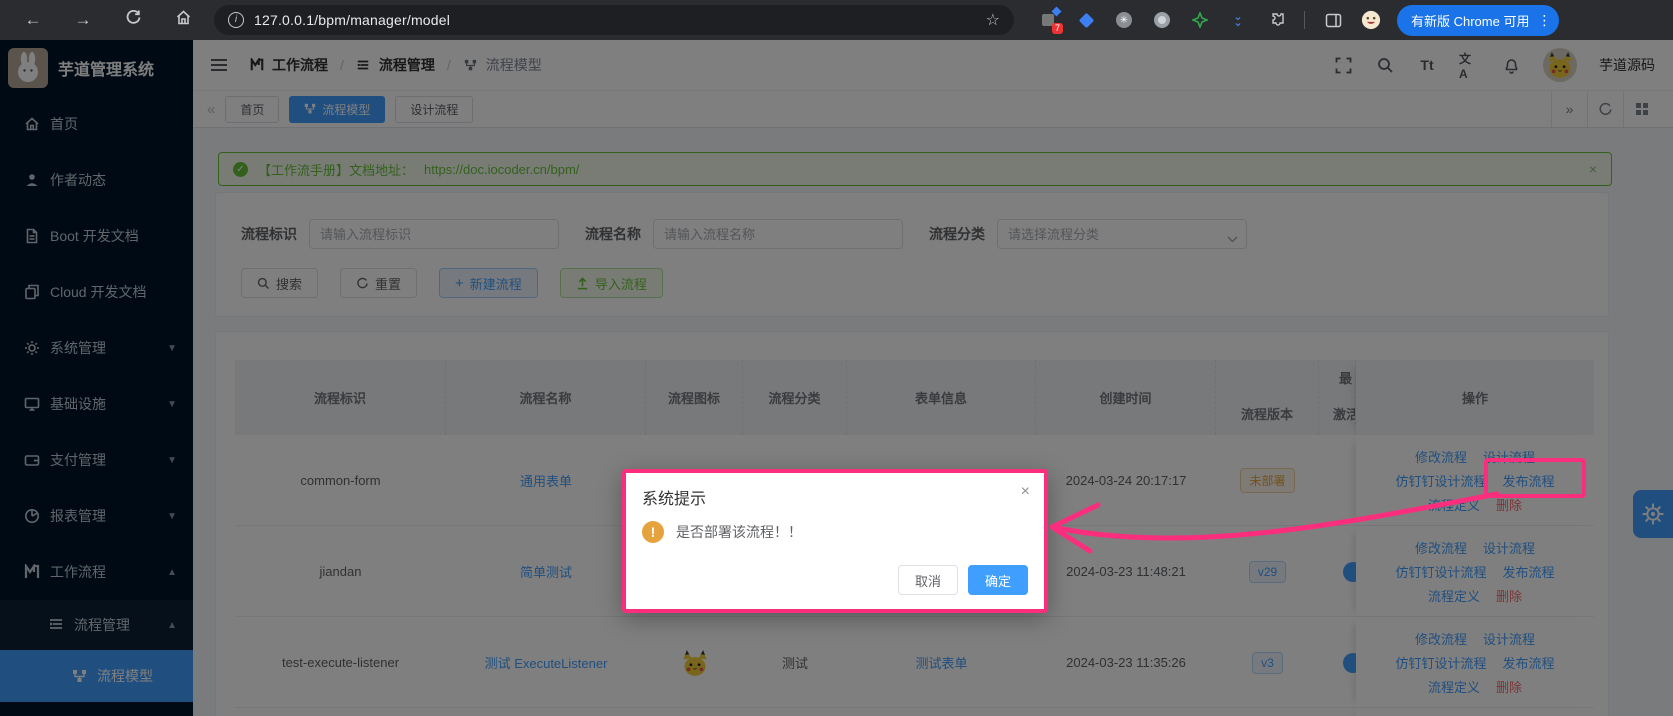 The width and height of the screenshot is (1673, 716). Describe the element at coordinates (1057, 28) in the screenshot. I see `extension-badge: 7` at that location.